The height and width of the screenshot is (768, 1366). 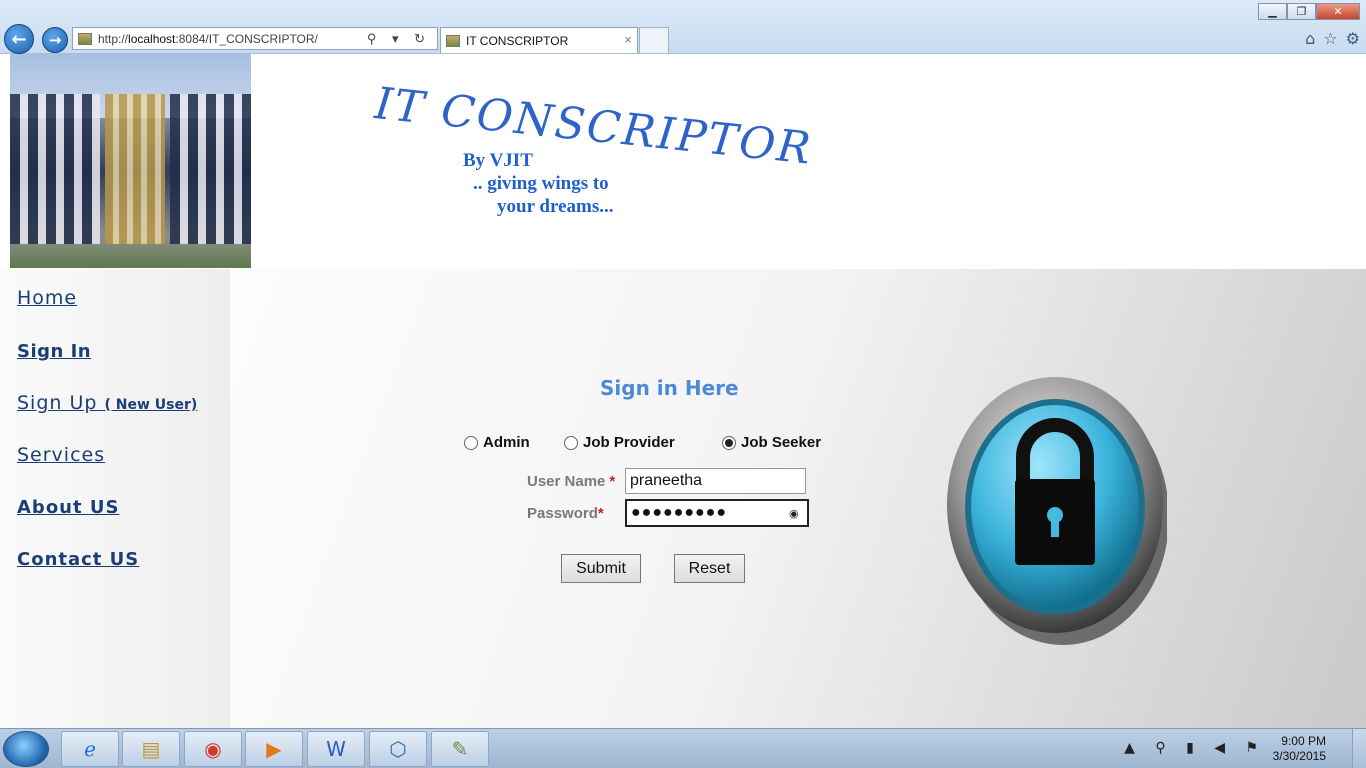 I want to click on browser-tab: IT CONSCRIPTOR ×, so click(x=539, y=40).